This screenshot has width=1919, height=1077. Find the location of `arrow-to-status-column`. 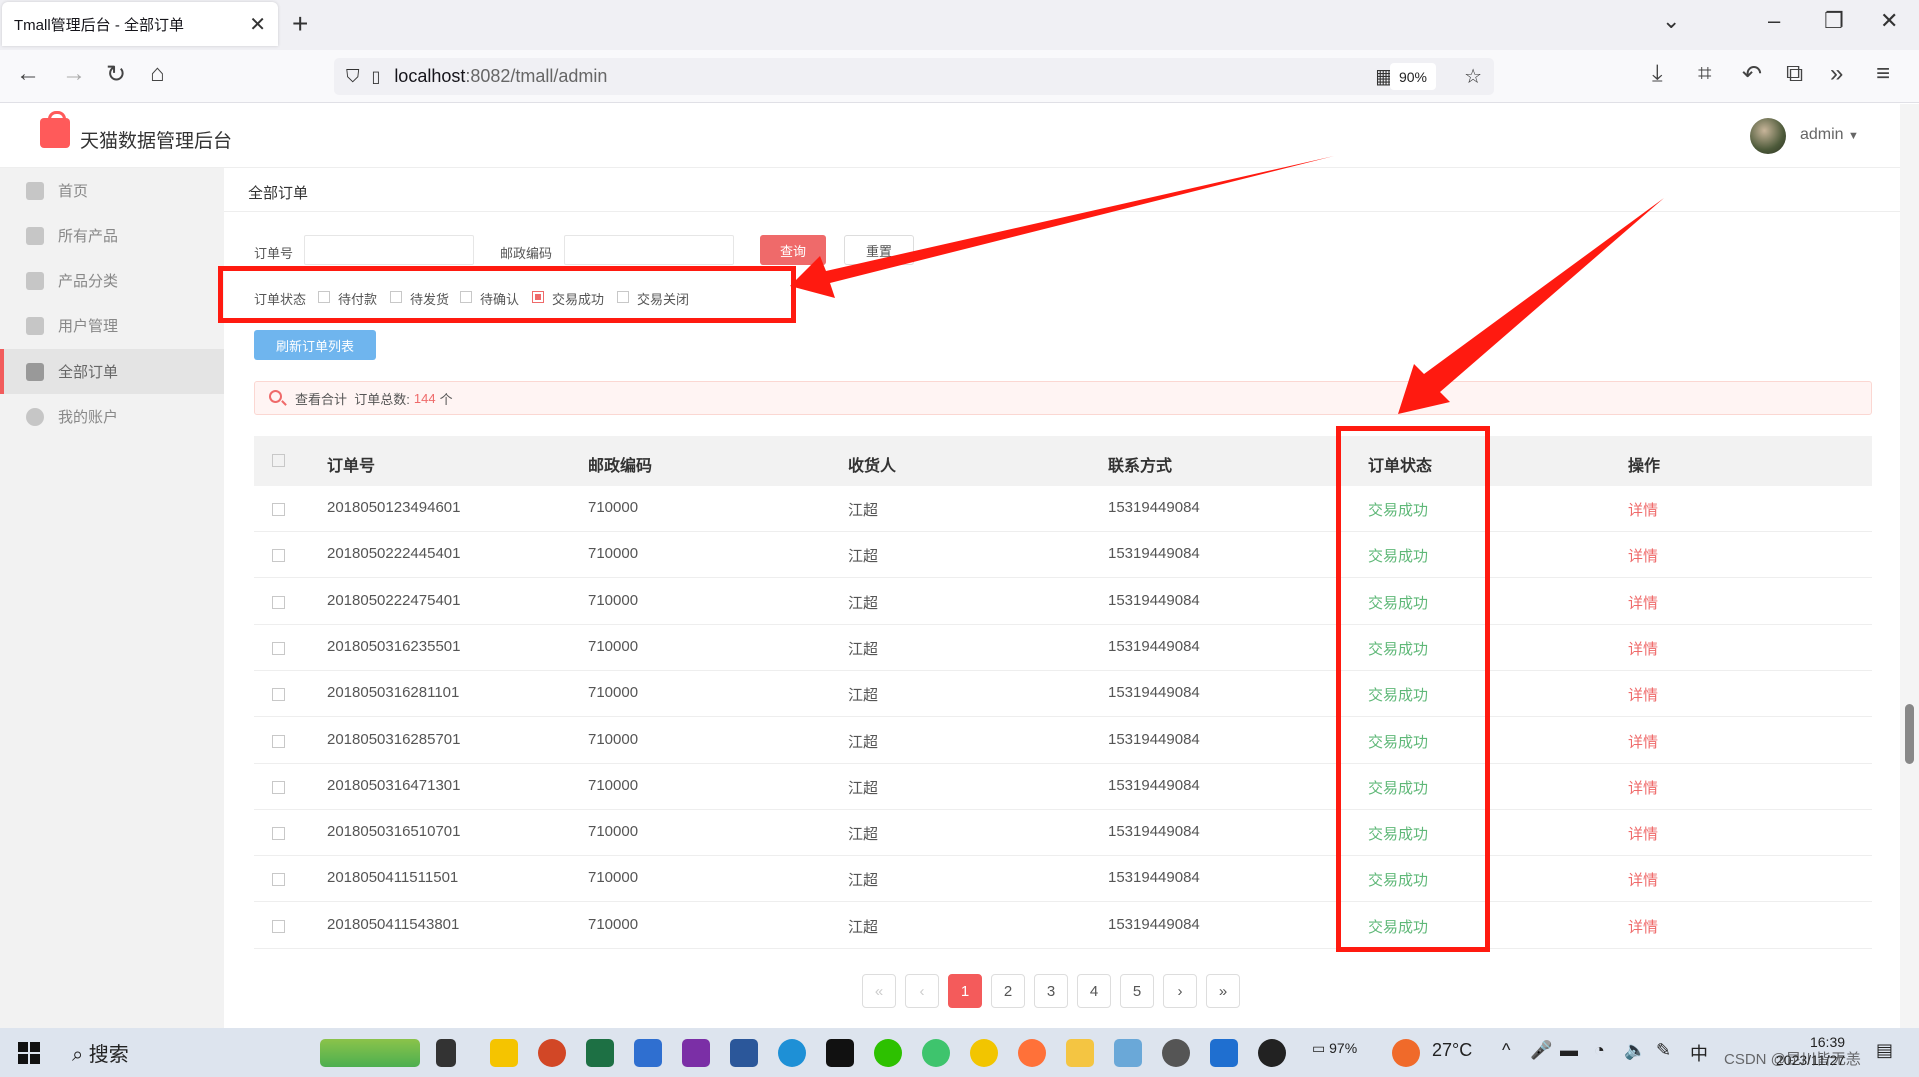

arrow-to-status-column is located at coordinates (1531, 306).